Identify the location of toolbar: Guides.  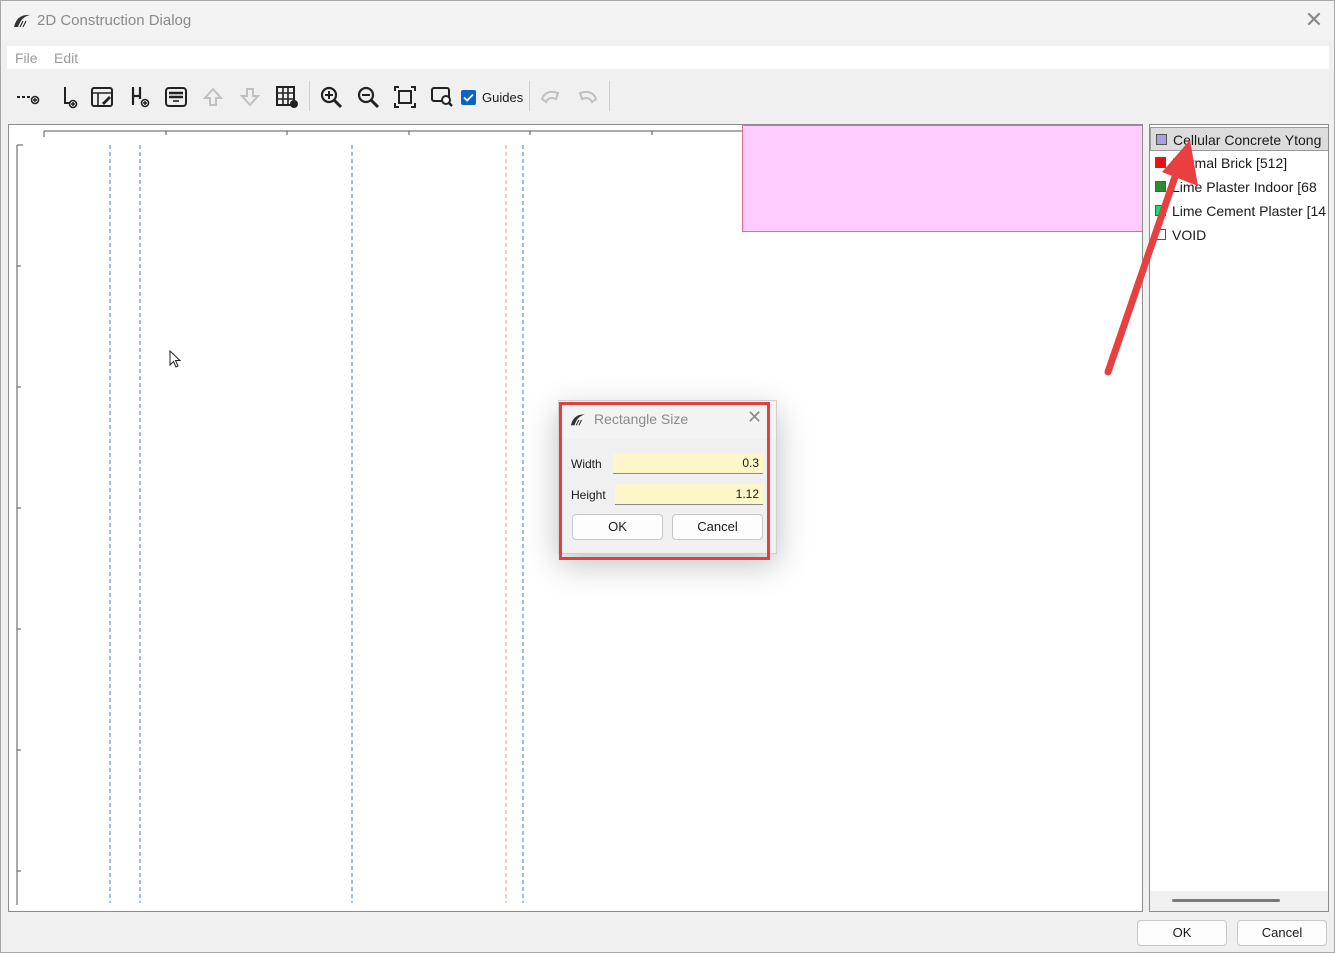
(667, 96).